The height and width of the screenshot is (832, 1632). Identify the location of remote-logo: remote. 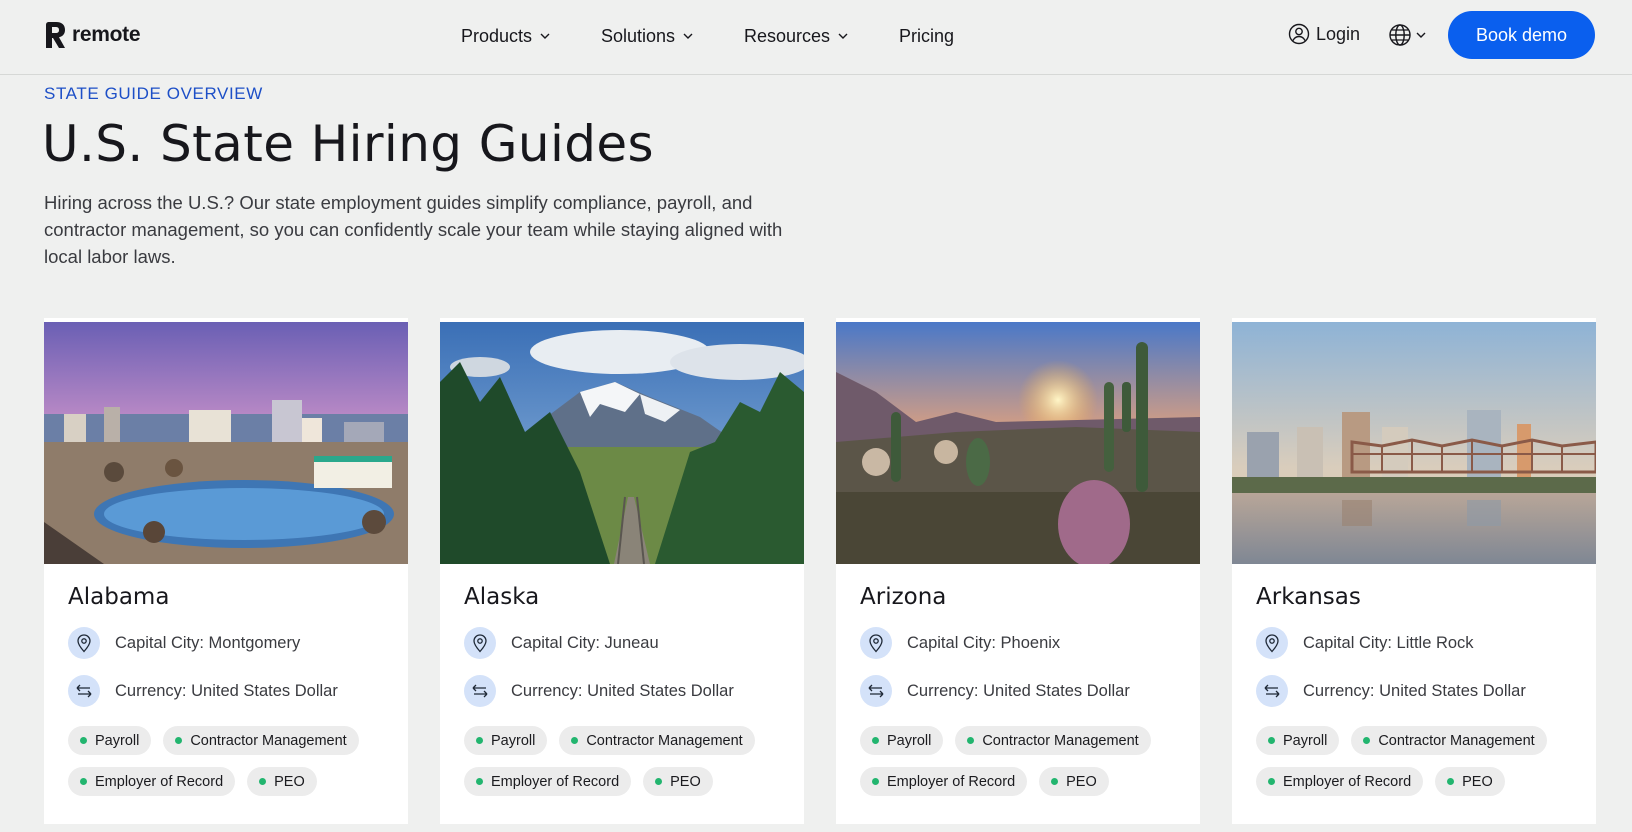
(92, 35).